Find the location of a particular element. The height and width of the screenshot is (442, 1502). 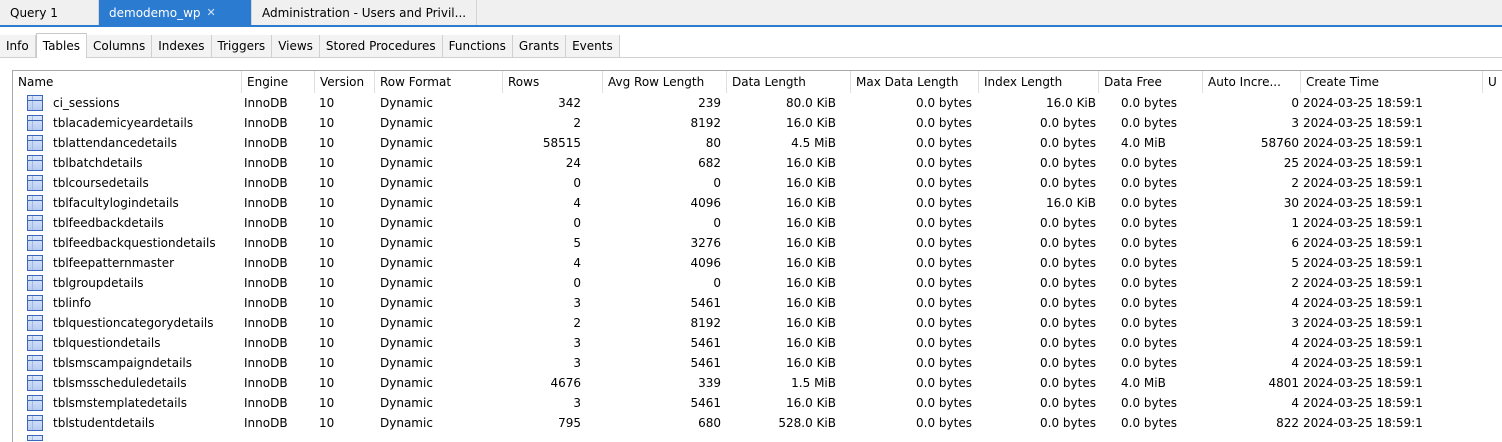

table-cell: tblfeedbackquestiondetails is located at coordinates (134, 243).